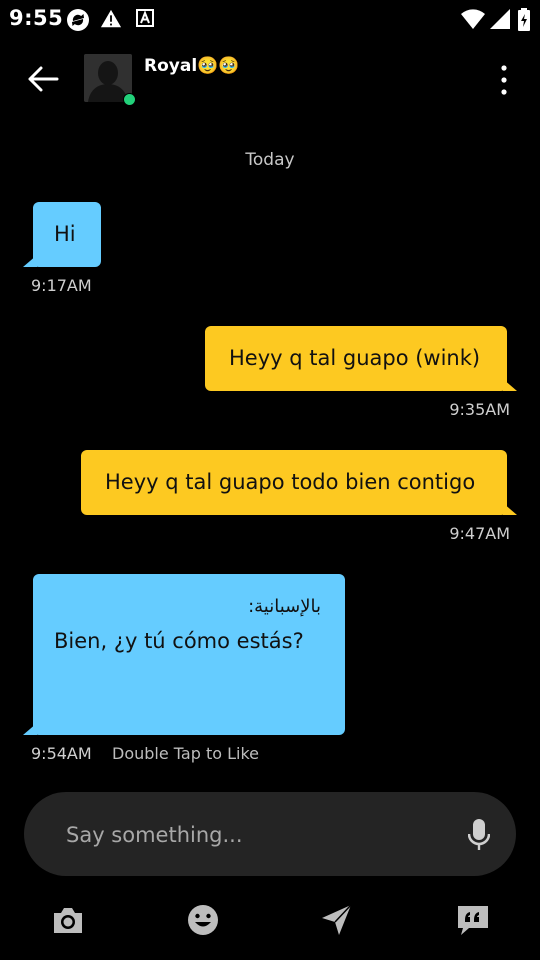 Image resolution: width=540 pixels, height=960 pixels. I want to click on emoji-icon, so click(203, 920).